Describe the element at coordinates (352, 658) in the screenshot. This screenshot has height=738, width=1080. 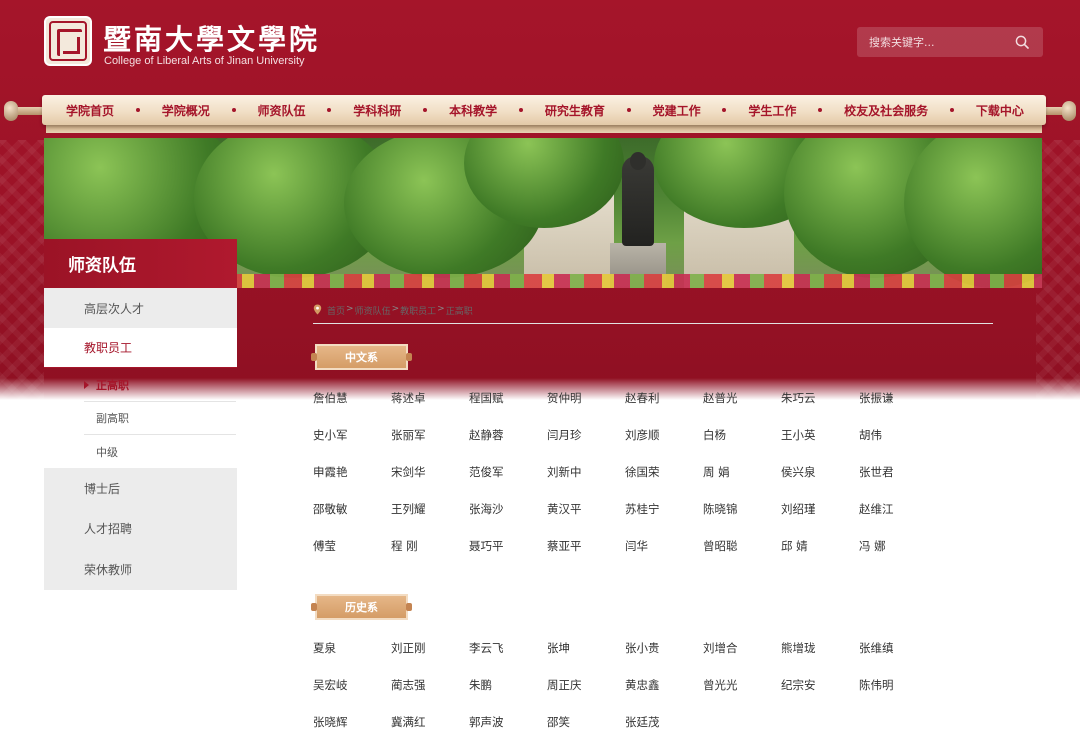
I see `faculty-name-link: 夏泉` at that location.